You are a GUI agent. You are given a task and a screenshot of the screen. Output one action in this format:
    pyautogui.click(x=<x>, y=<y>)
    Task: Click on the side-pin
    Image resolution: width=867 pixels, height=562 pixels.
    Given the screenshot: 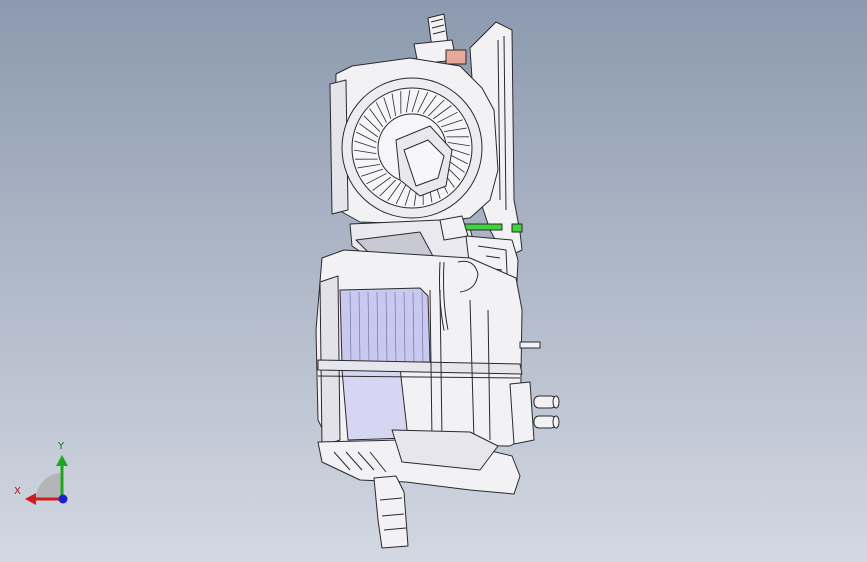 What is the action you would take?
    pyautogui.click(x=530, y=345)
    